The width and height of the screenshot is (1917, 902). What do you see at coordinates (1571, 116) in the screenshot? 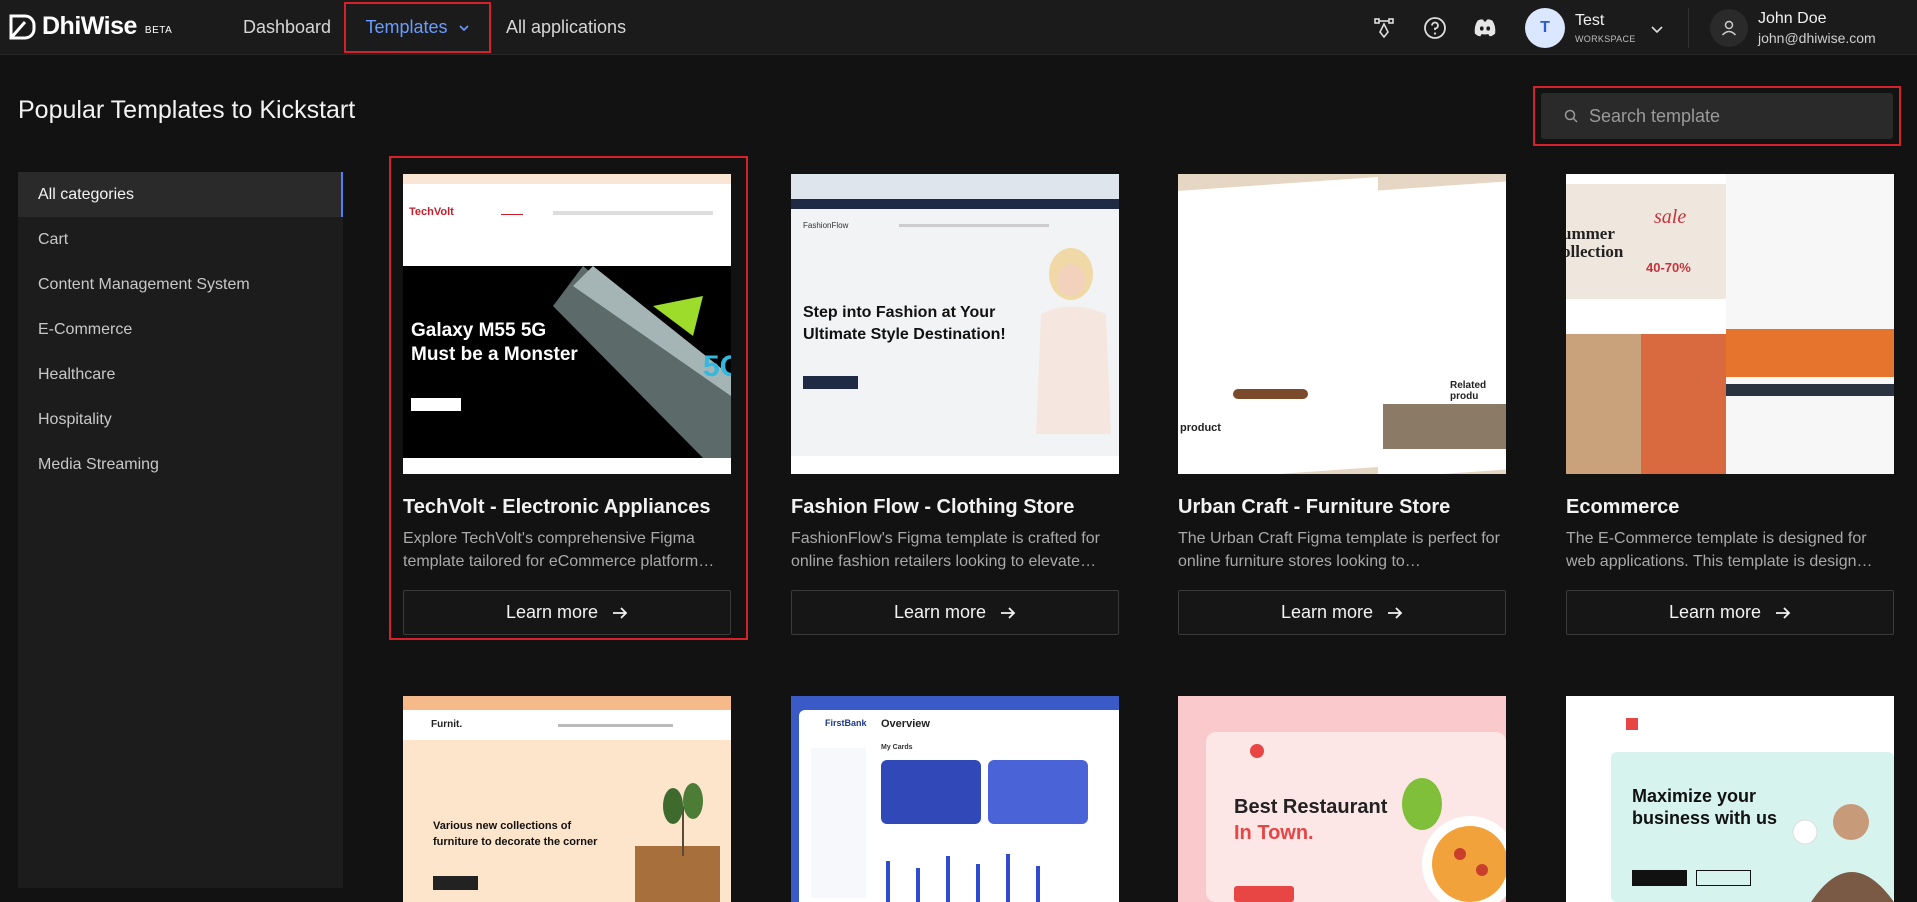
I see `search-icon` at bounding box center [1571, 116].